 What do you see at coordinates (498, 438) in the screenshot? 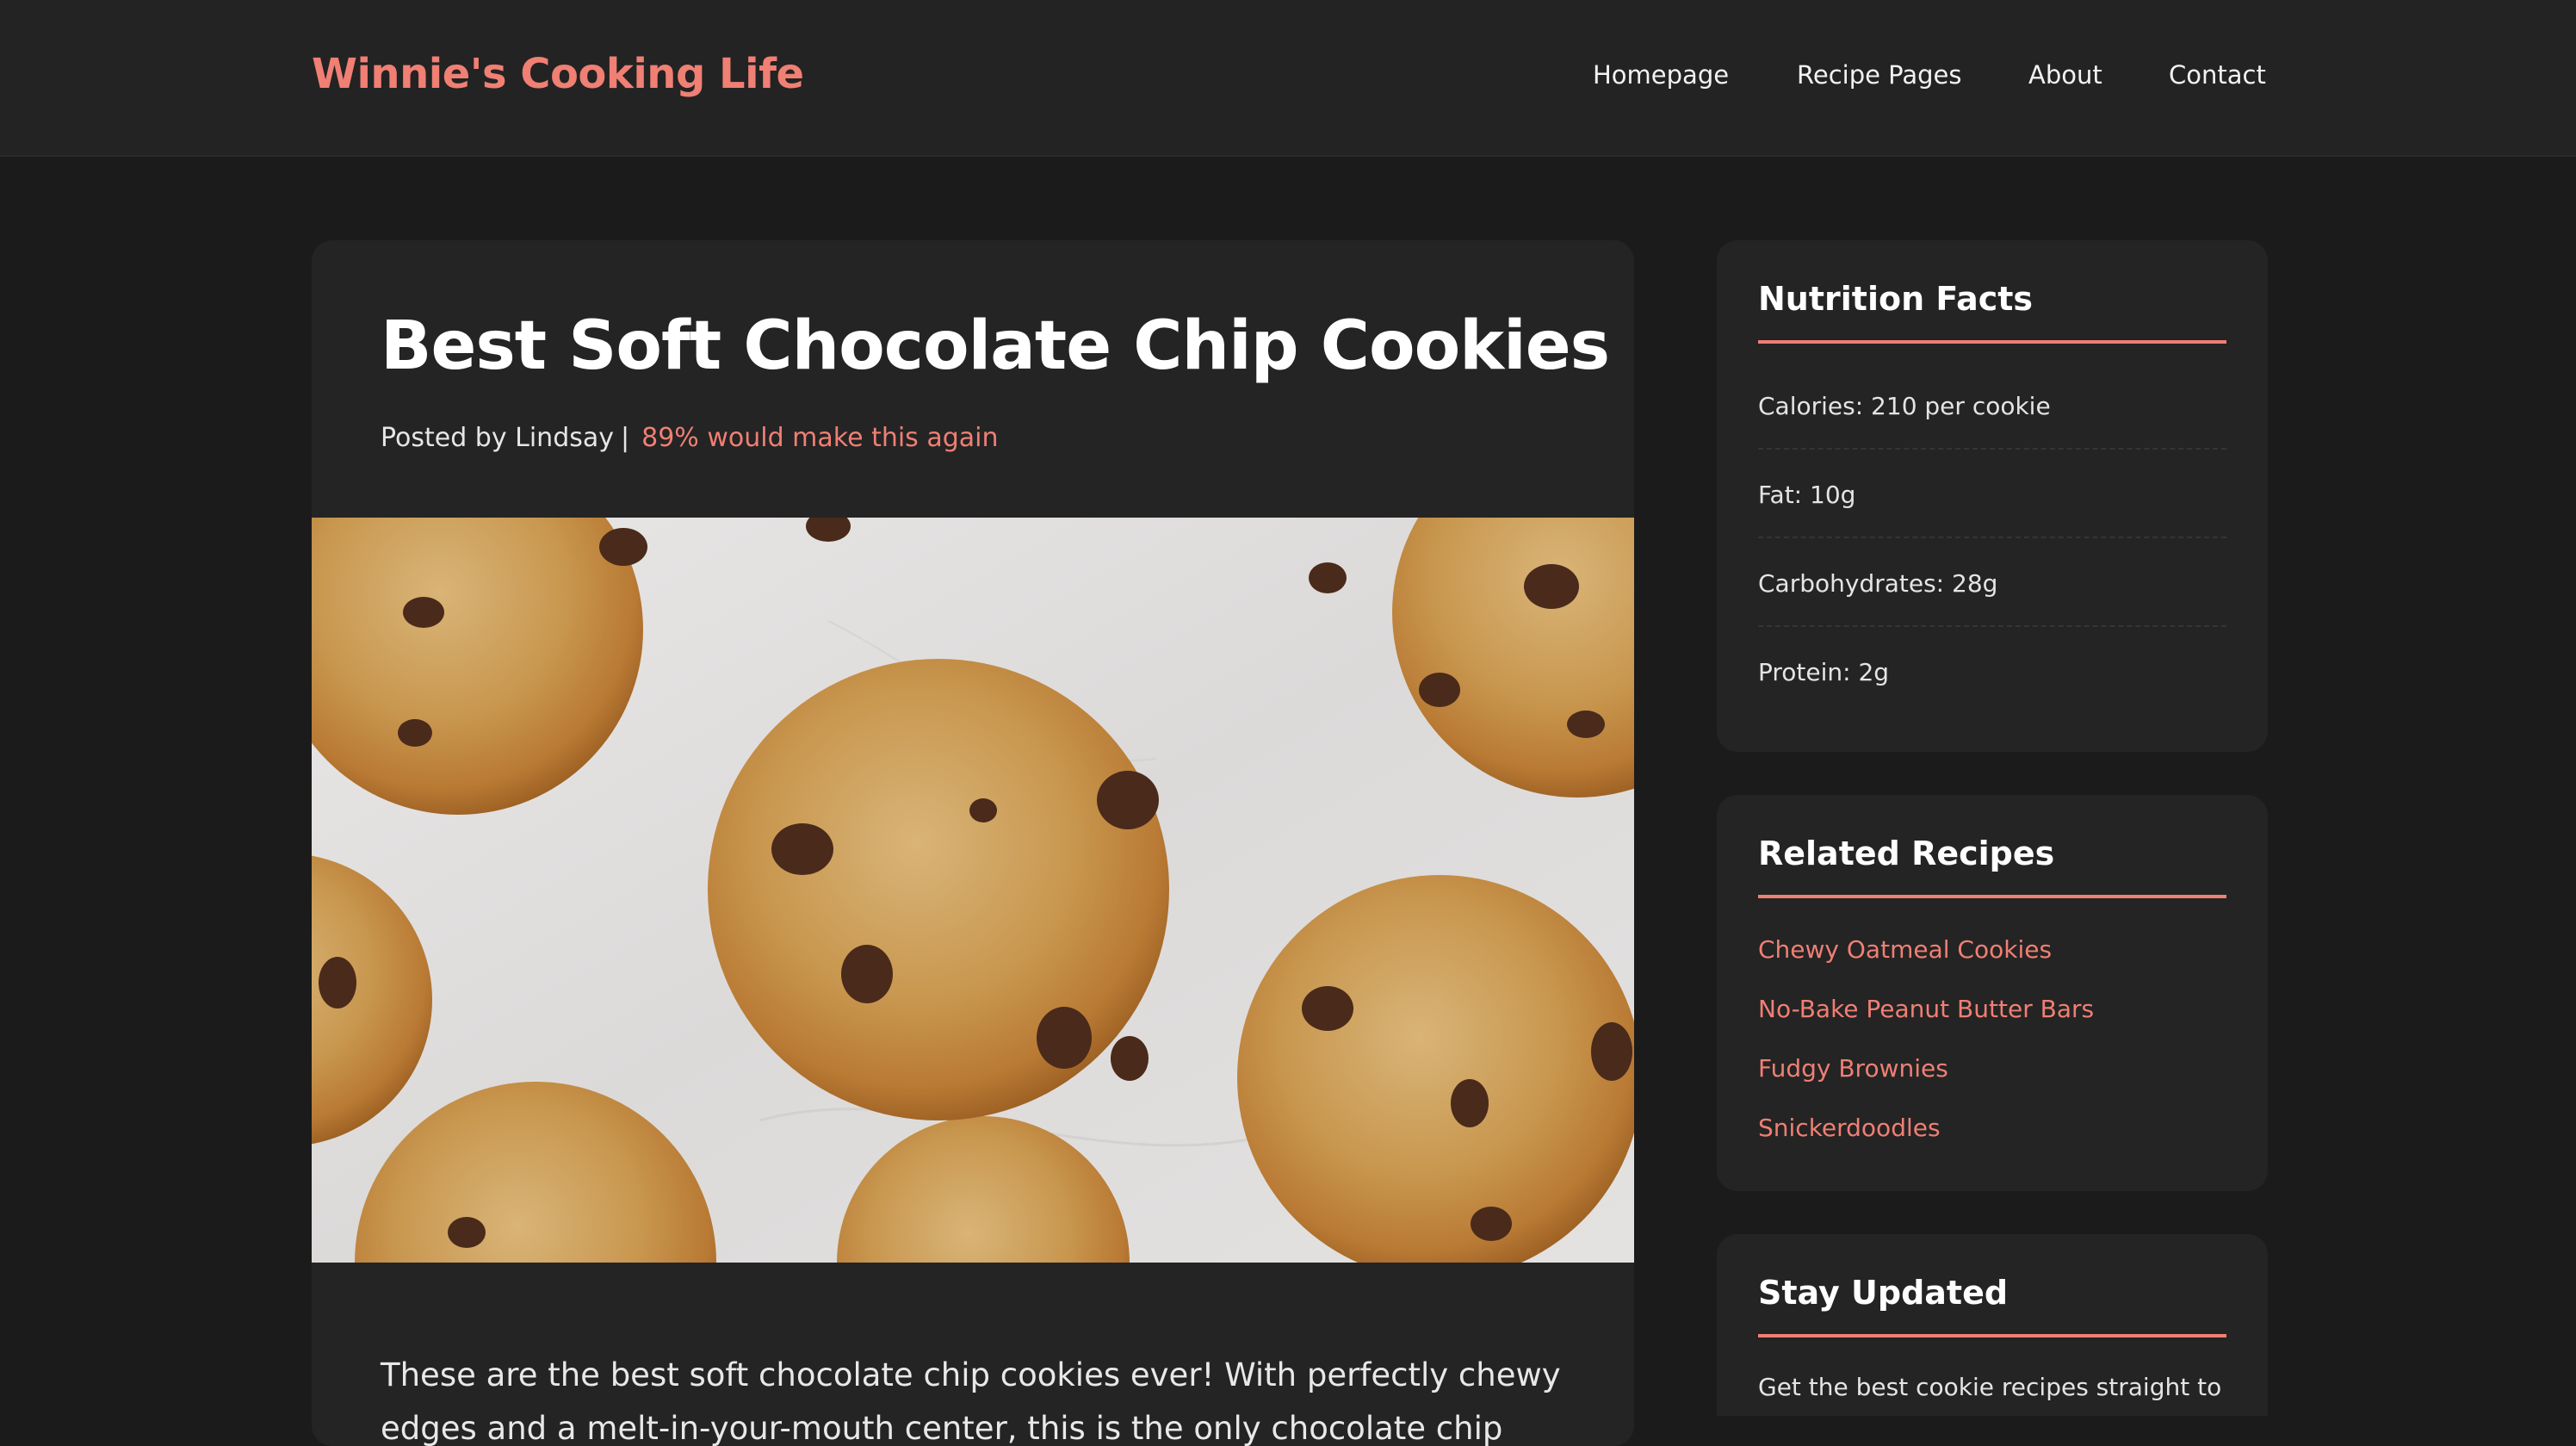
I see `post-author: Posted by Lindsay` at bounding box center [498, 438].